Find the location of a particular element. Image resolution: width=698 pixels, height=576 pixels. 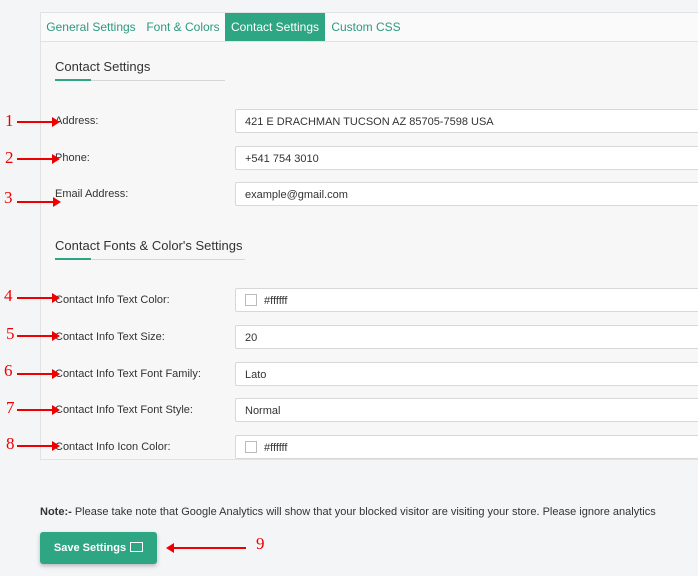

text-color-value: #ffffff is located at coordinates (276, 301).